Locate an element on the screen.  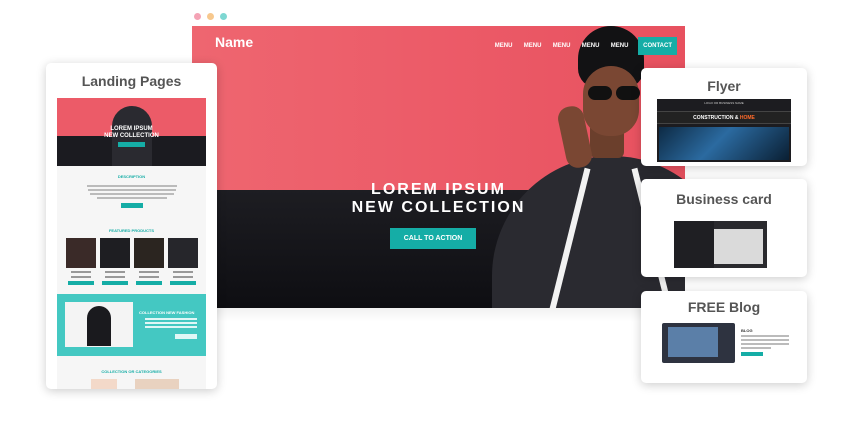
landing-description-button is located at coordinates (131, 205).